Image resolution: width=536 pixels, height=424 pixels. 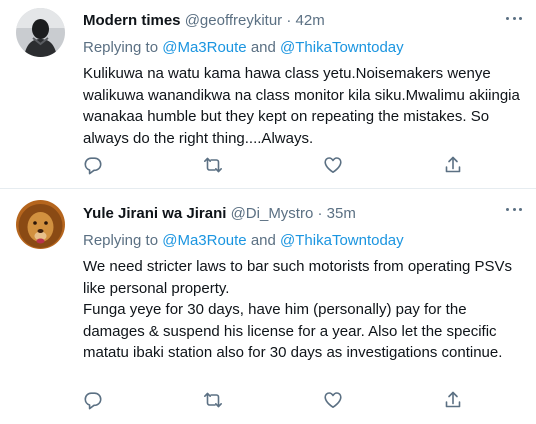 I want to click on tweet-header: Yule Jirani wa Jirani @Di_Mystro · 35m, so click(x=302, y=214).